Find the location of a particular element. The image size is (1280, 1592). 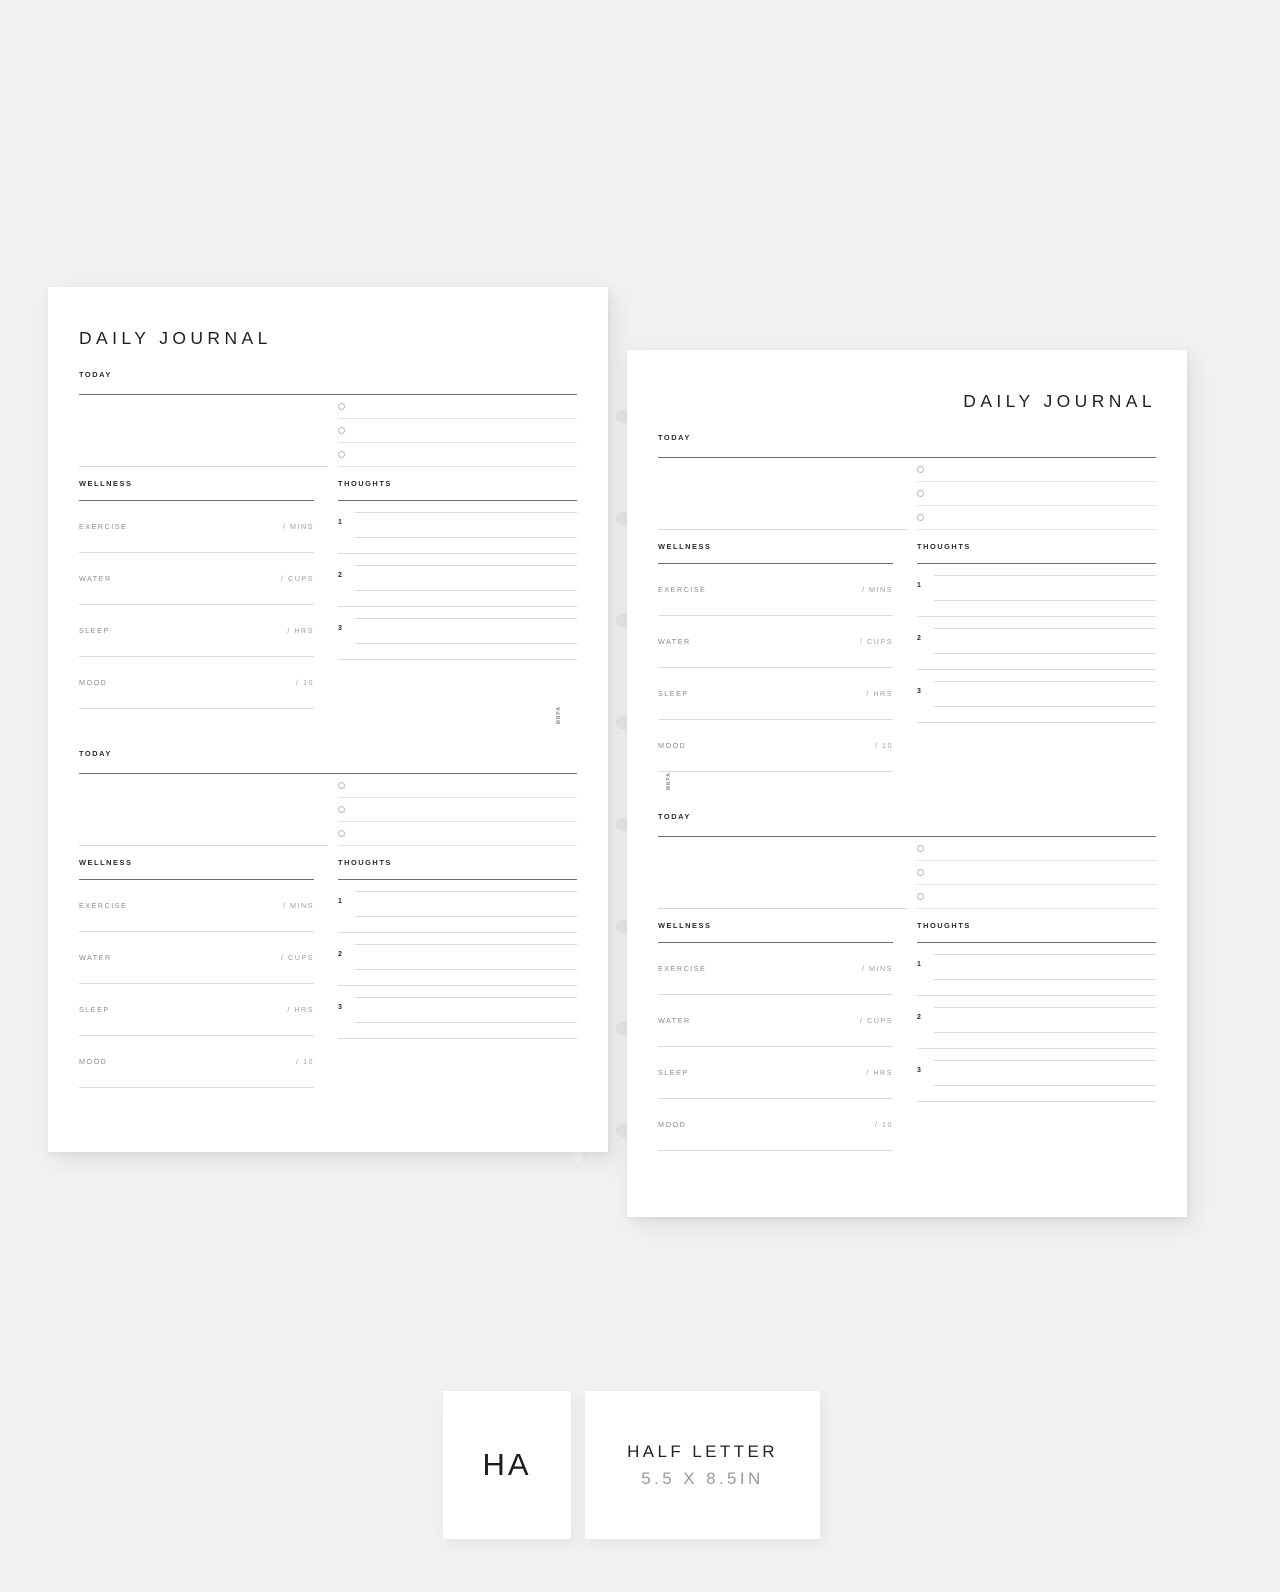

today-todo-list is located at coordinates (1031, 873).